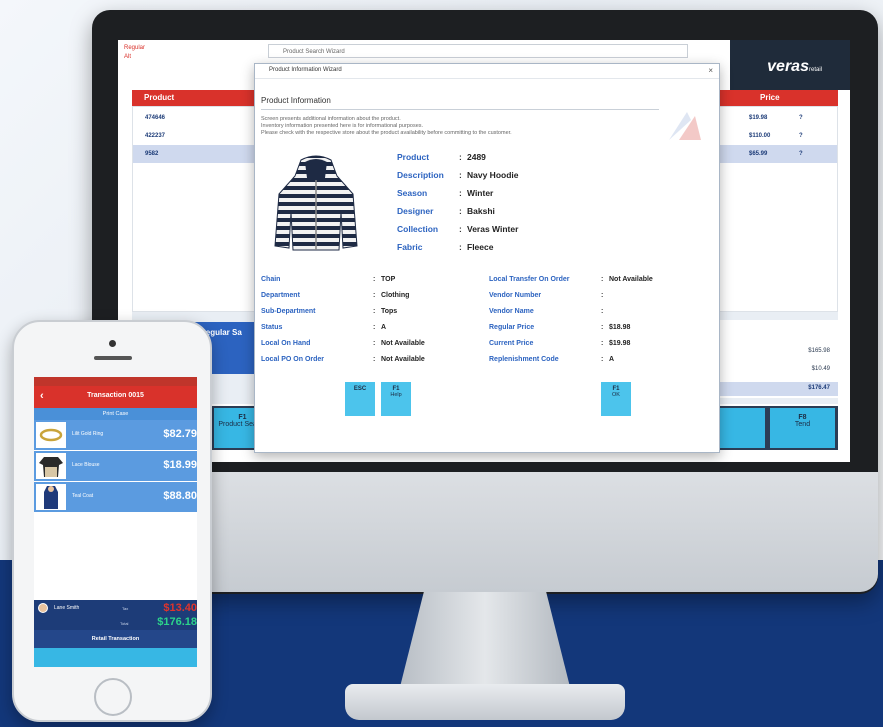  Describe the element at coordinates (152, 154) in the screenshot. I see `row-product-code: 9582` at that location.